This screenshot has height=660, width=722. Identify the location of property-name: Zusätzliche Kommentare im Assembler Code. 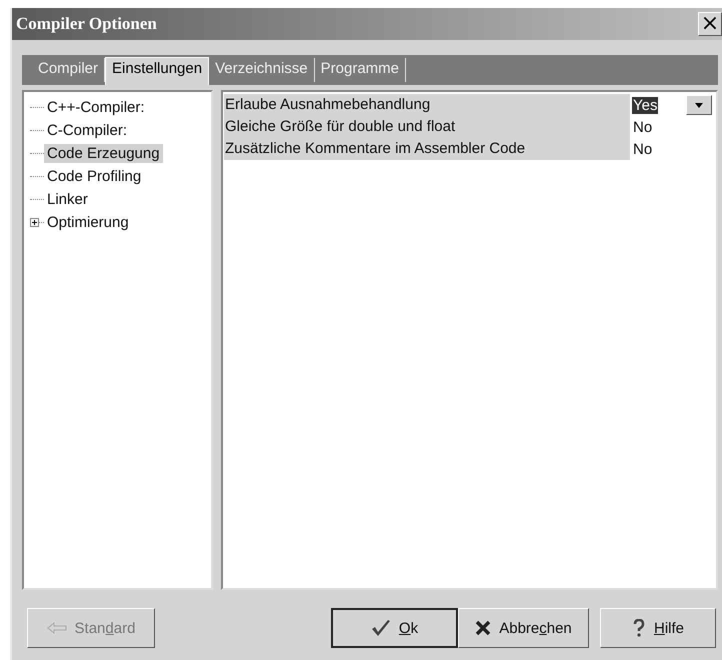
(427, 149).